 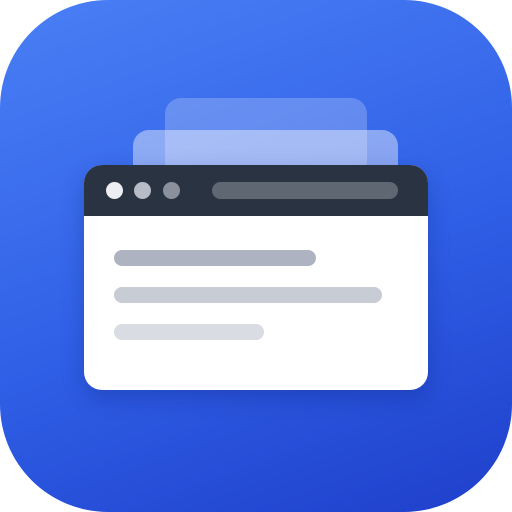 I want to click on window-dot-close-icon, so click(x=114, y=190).